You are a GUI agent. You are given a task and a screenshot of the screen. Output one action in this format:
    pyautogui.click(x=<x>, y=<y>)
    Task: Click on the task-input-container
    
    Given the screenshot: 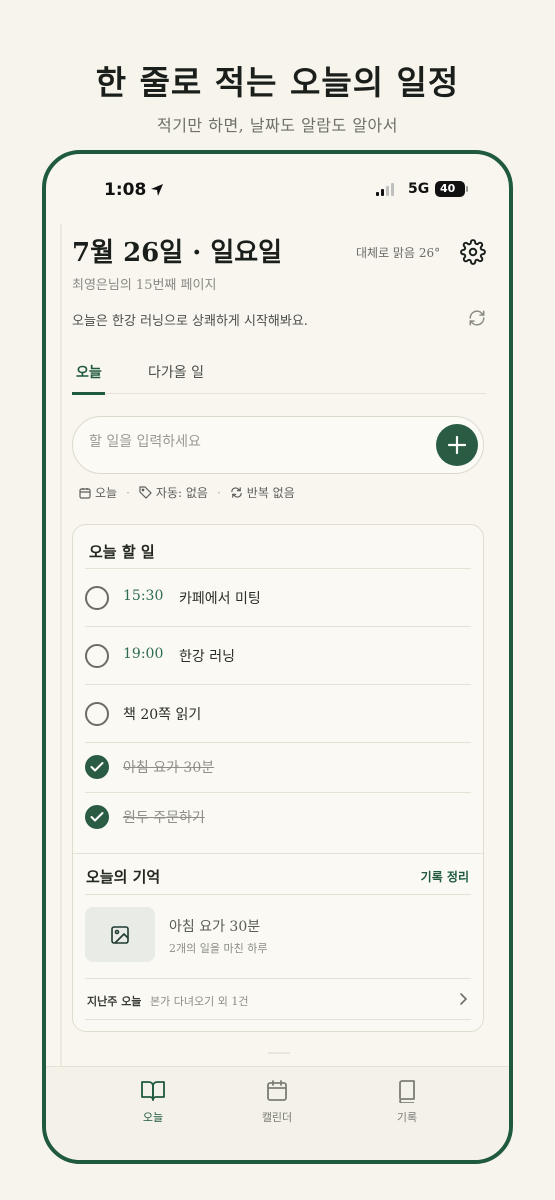 What is the action you would take?
    pyautogui.click(x=278, y=445)
    